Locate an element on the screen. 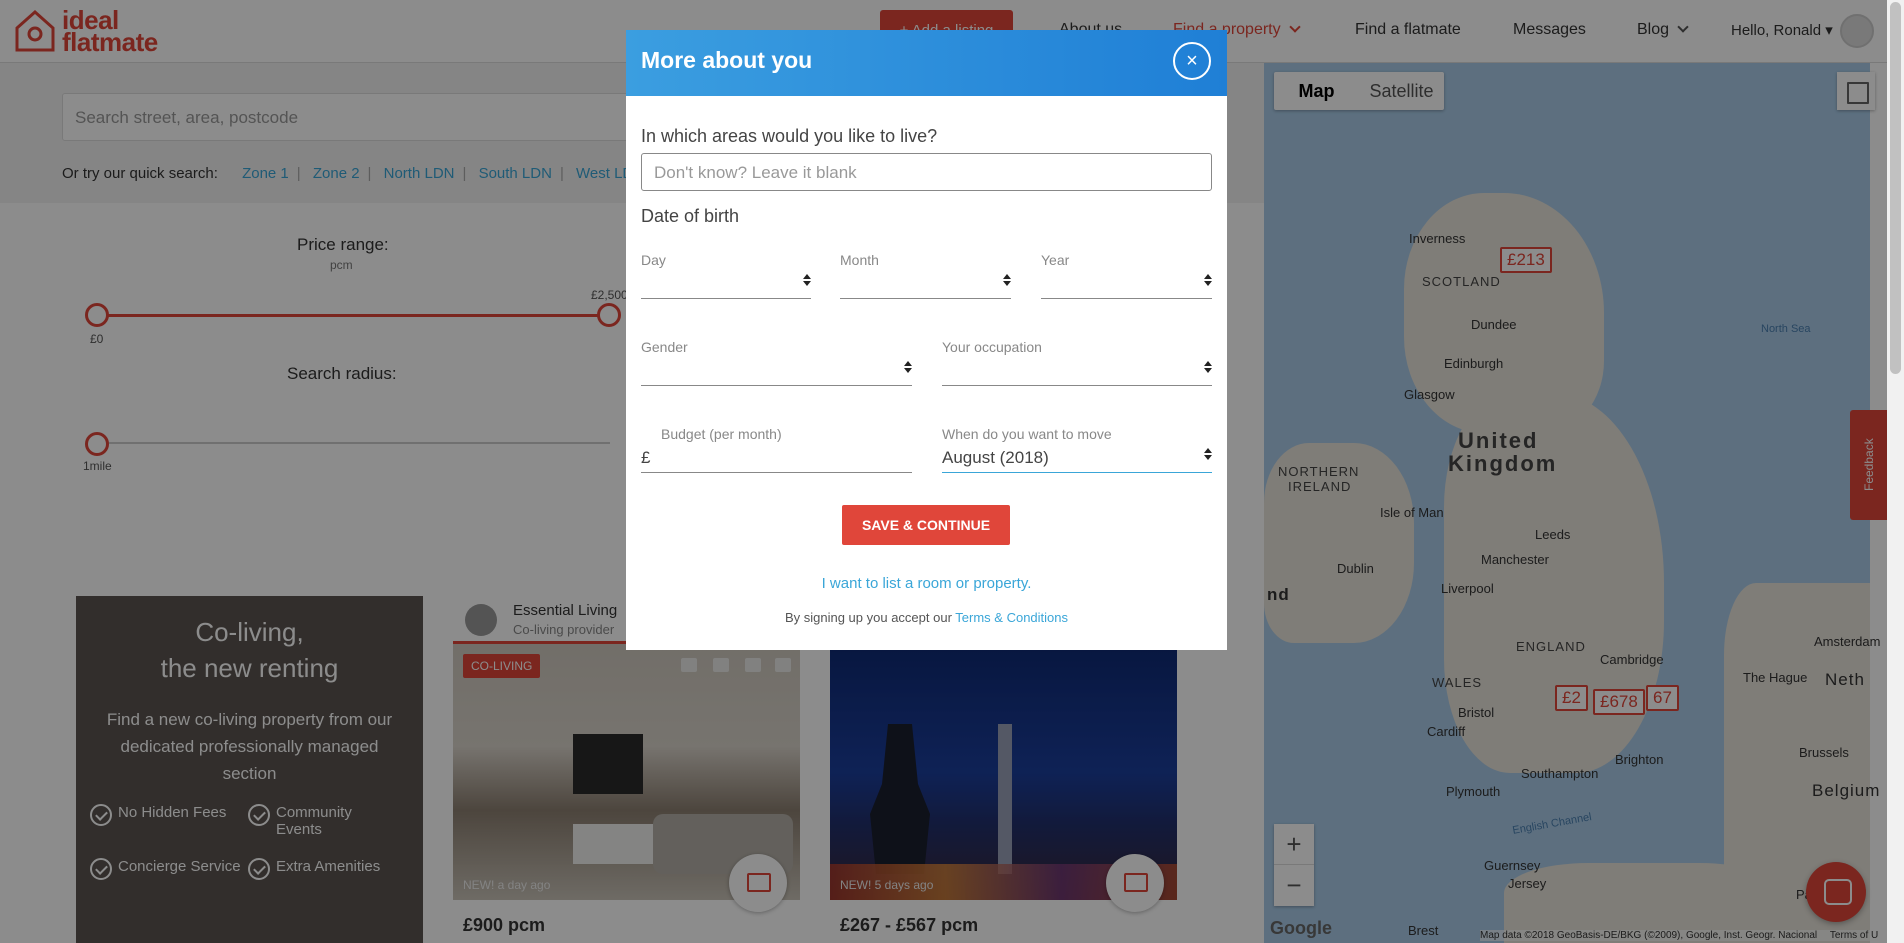  dob-year-select: Year is located at coordinates (1126, 275).